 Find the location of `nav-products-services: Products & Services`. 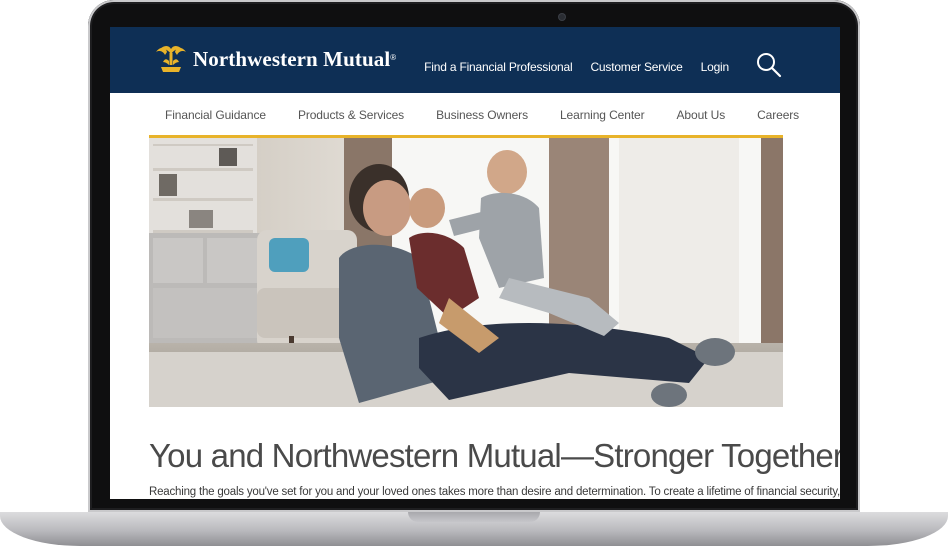

nav-products-services: Products & Services is located at coordinates (351, 115).